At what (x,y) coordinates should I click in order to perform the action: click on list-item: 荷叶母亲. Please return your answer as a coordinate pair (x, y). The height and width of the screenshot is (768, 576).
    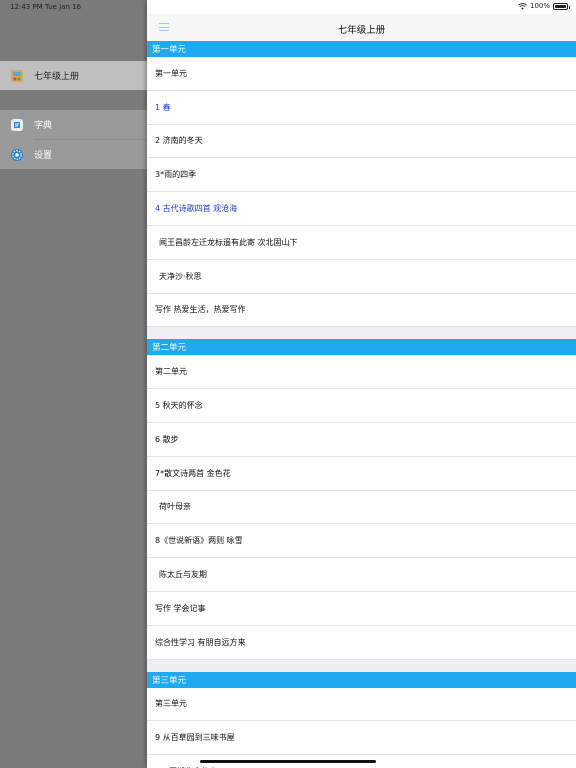
    Looking at the image, I should click on (361, 507).